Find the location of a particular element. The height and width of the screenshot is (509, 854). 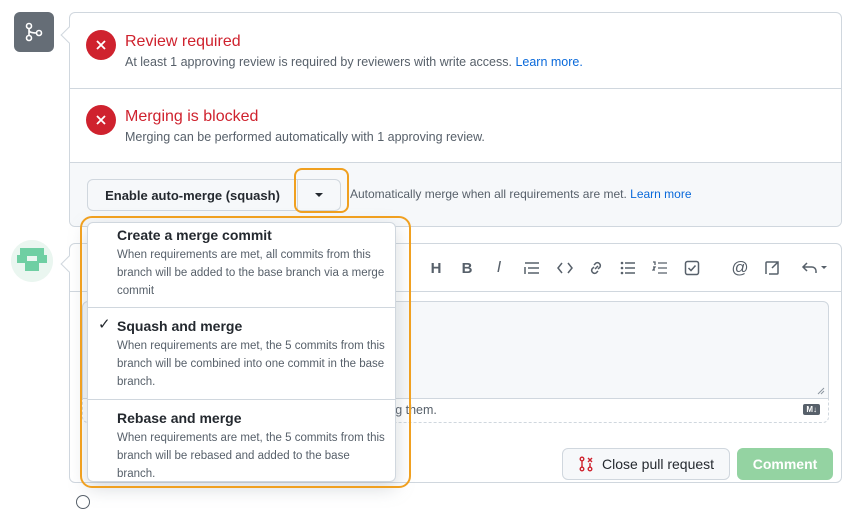

check-title: Merging is blocked is located at coordinates (192, 116).